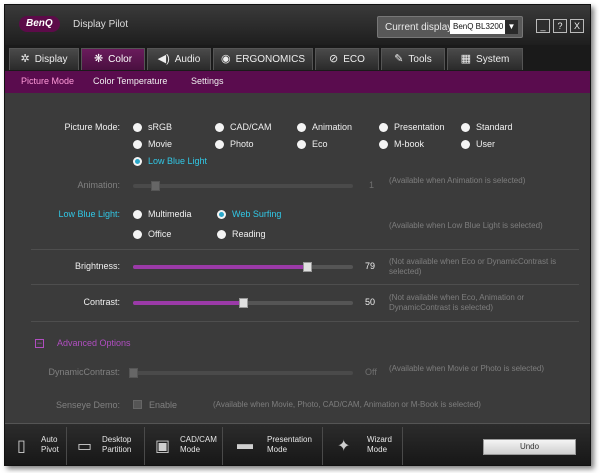 This screenshot has width=600, height=473. I want to click on radio-web-surfing, so click(221, 214).